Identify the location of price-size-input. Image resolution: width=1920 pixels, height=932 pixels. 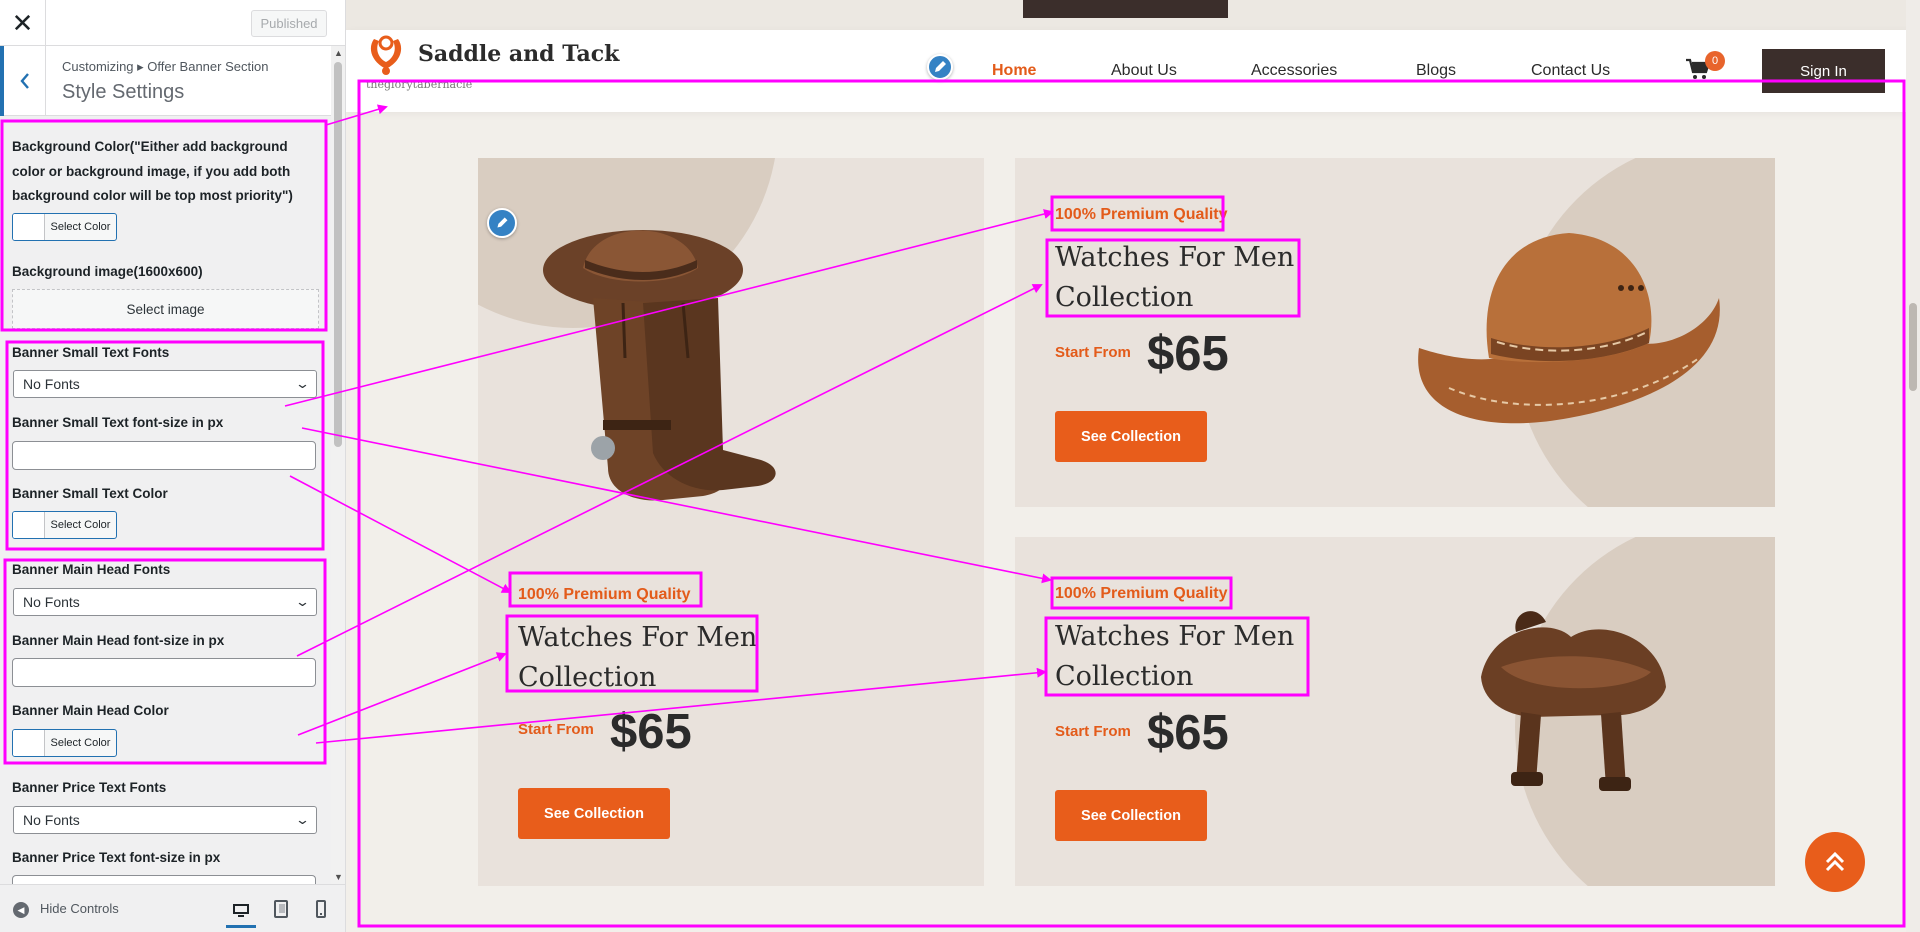
(164, 879).